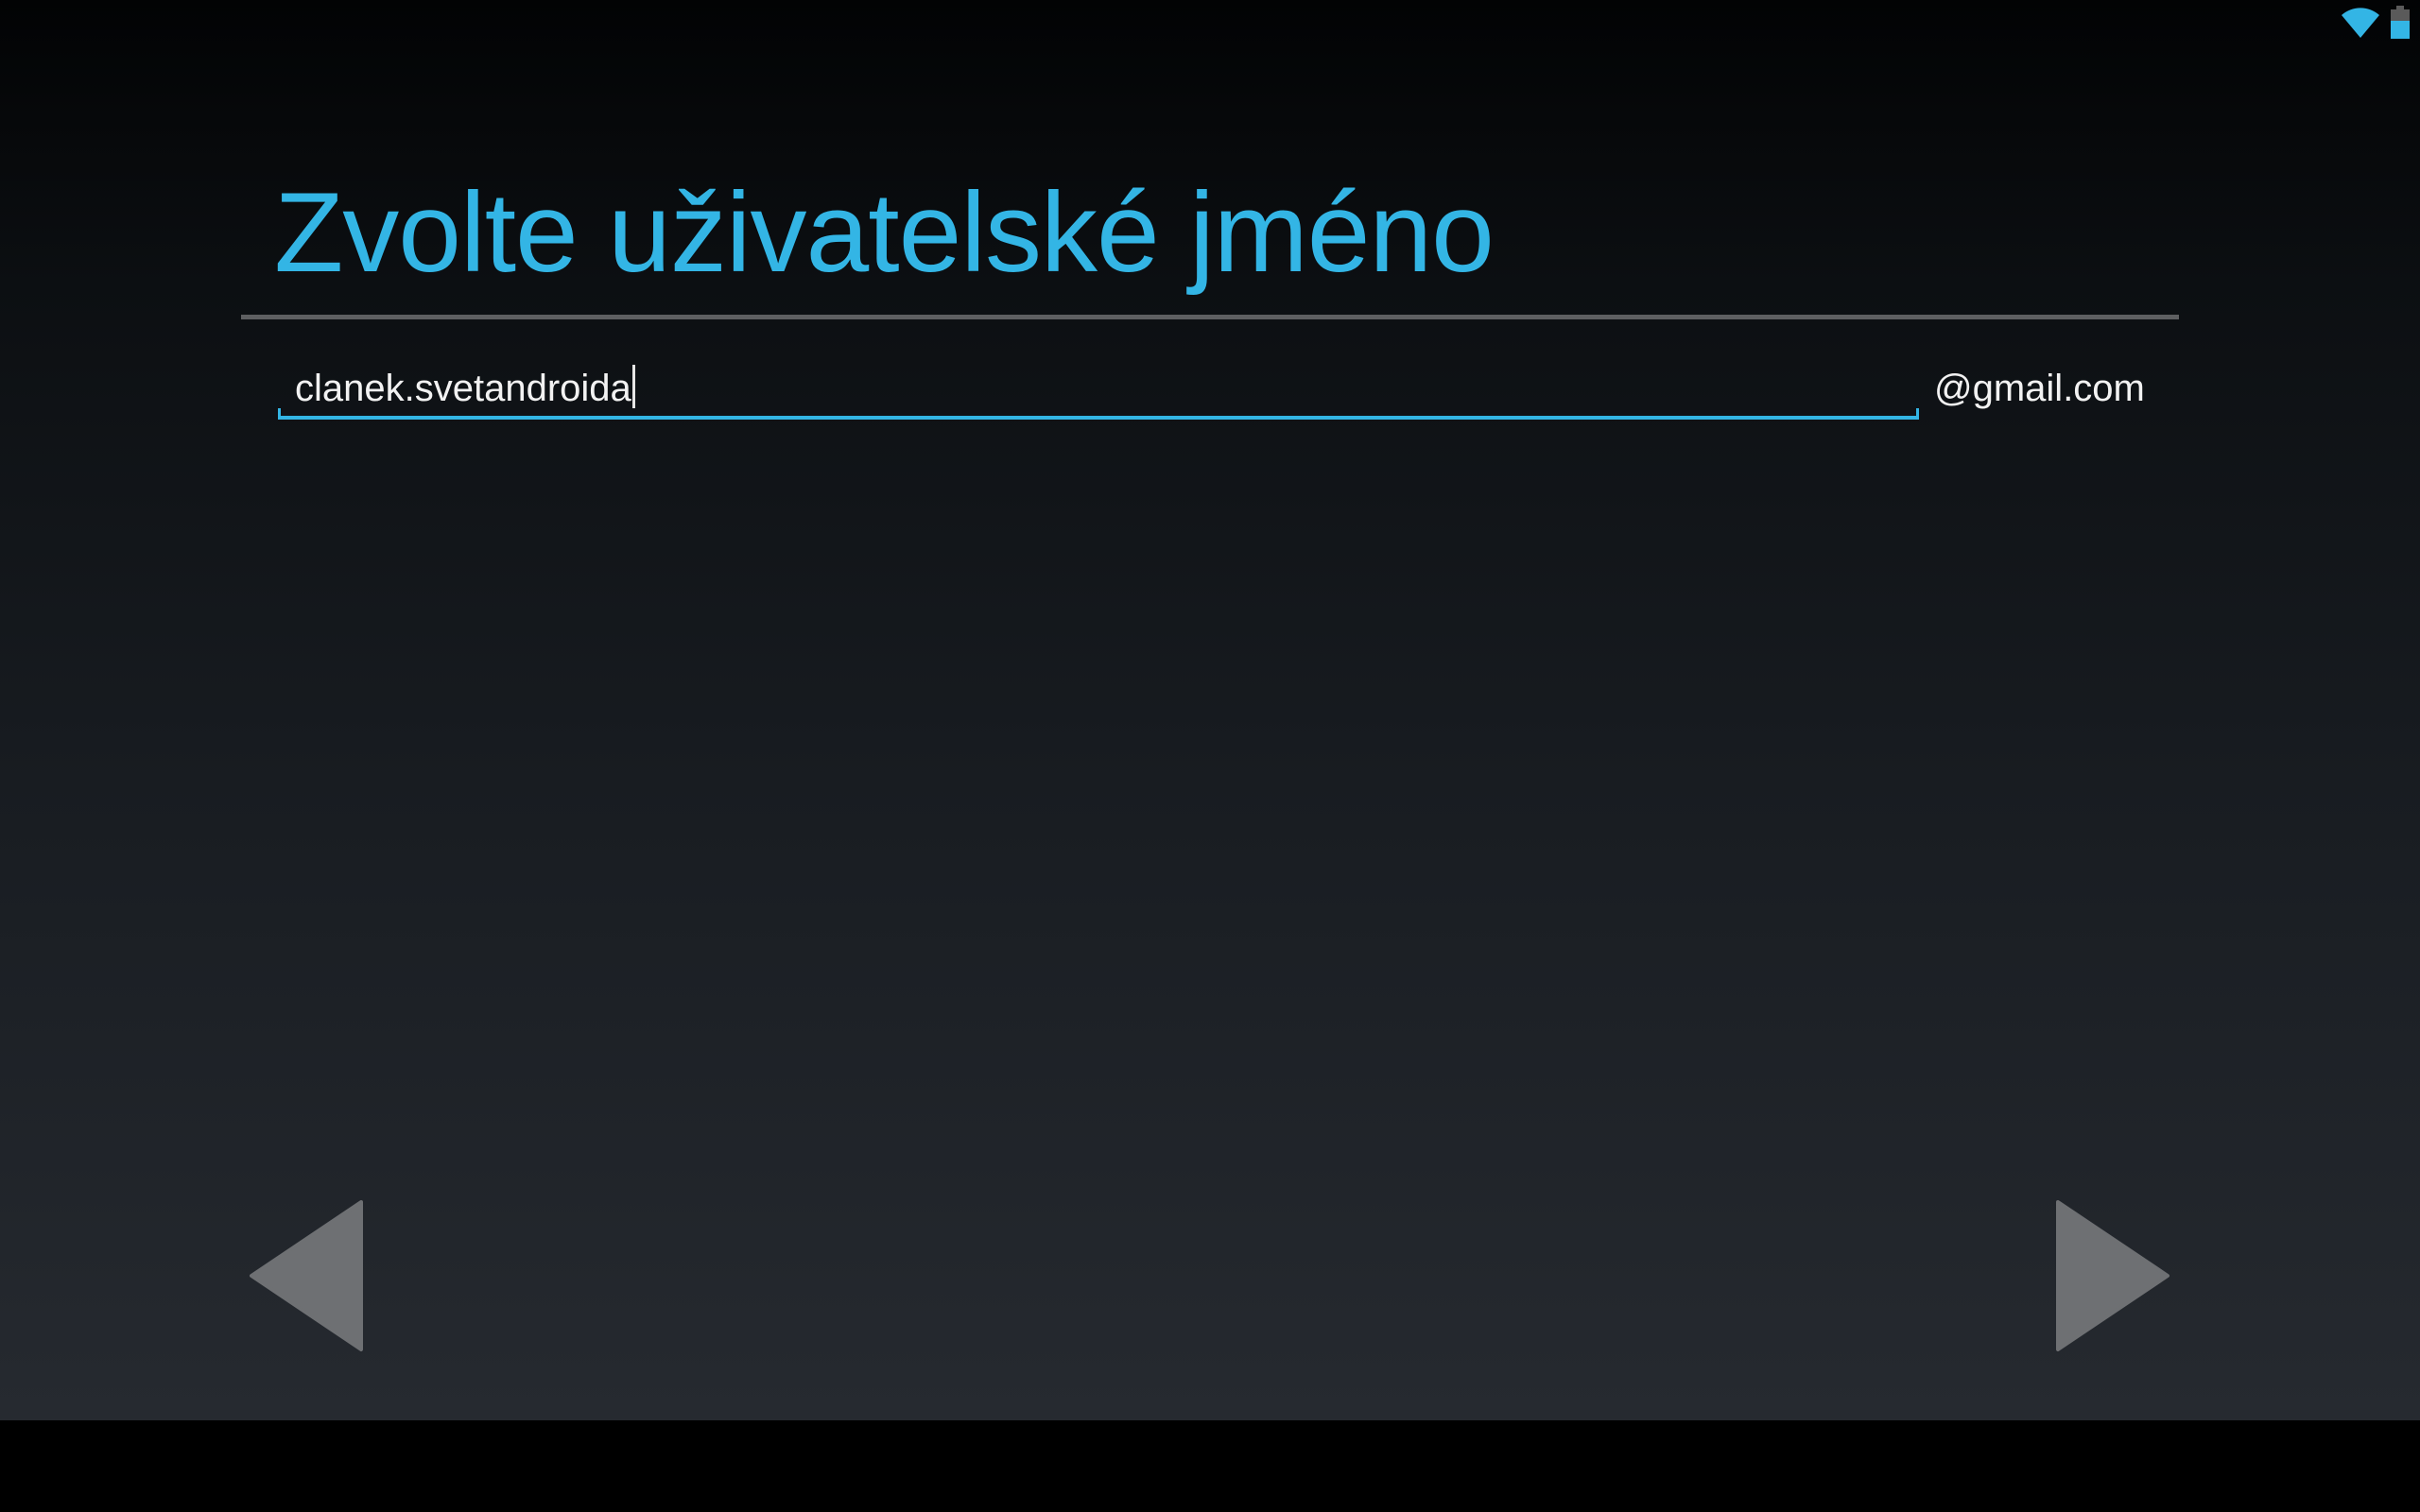  Describe the element at coordinates (463, 388) in the screenshot. I see `username-value: clanek.svetandroida` at that location.